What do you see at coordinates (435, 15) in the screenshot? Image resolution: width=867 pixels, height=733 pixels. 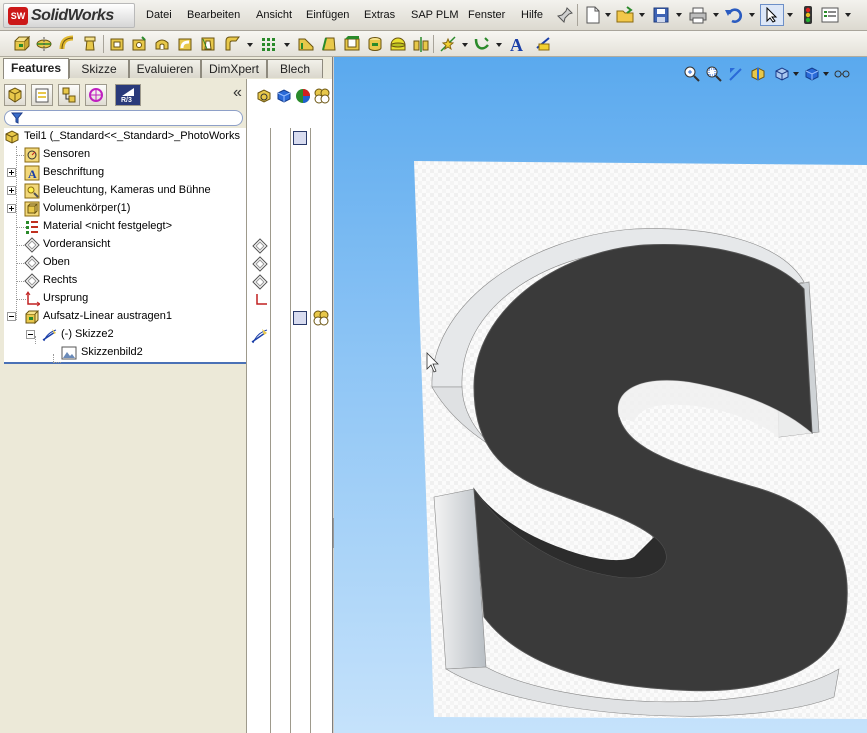 I see `menu-sap-plm: SAP PLM` at bounding box center [435, 15].